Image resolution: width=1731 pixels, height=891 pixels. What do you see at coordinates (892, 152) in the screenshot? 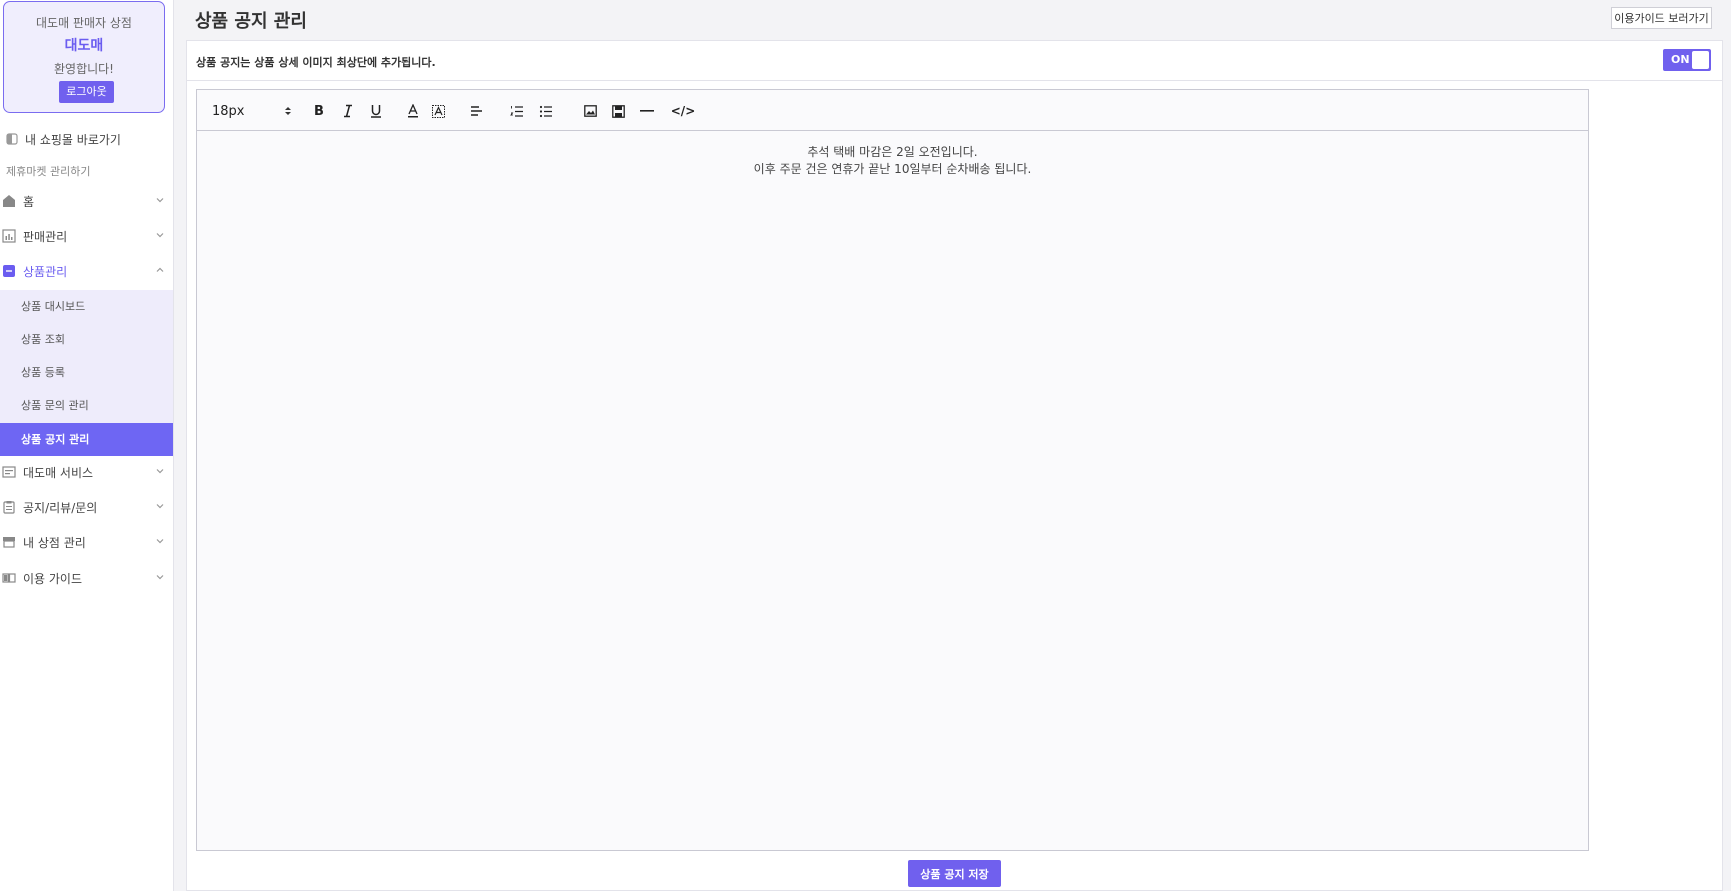
I see `content-line: 추석 택배 마감은 2일 오전입니다.` at bounding box center [892, 152].